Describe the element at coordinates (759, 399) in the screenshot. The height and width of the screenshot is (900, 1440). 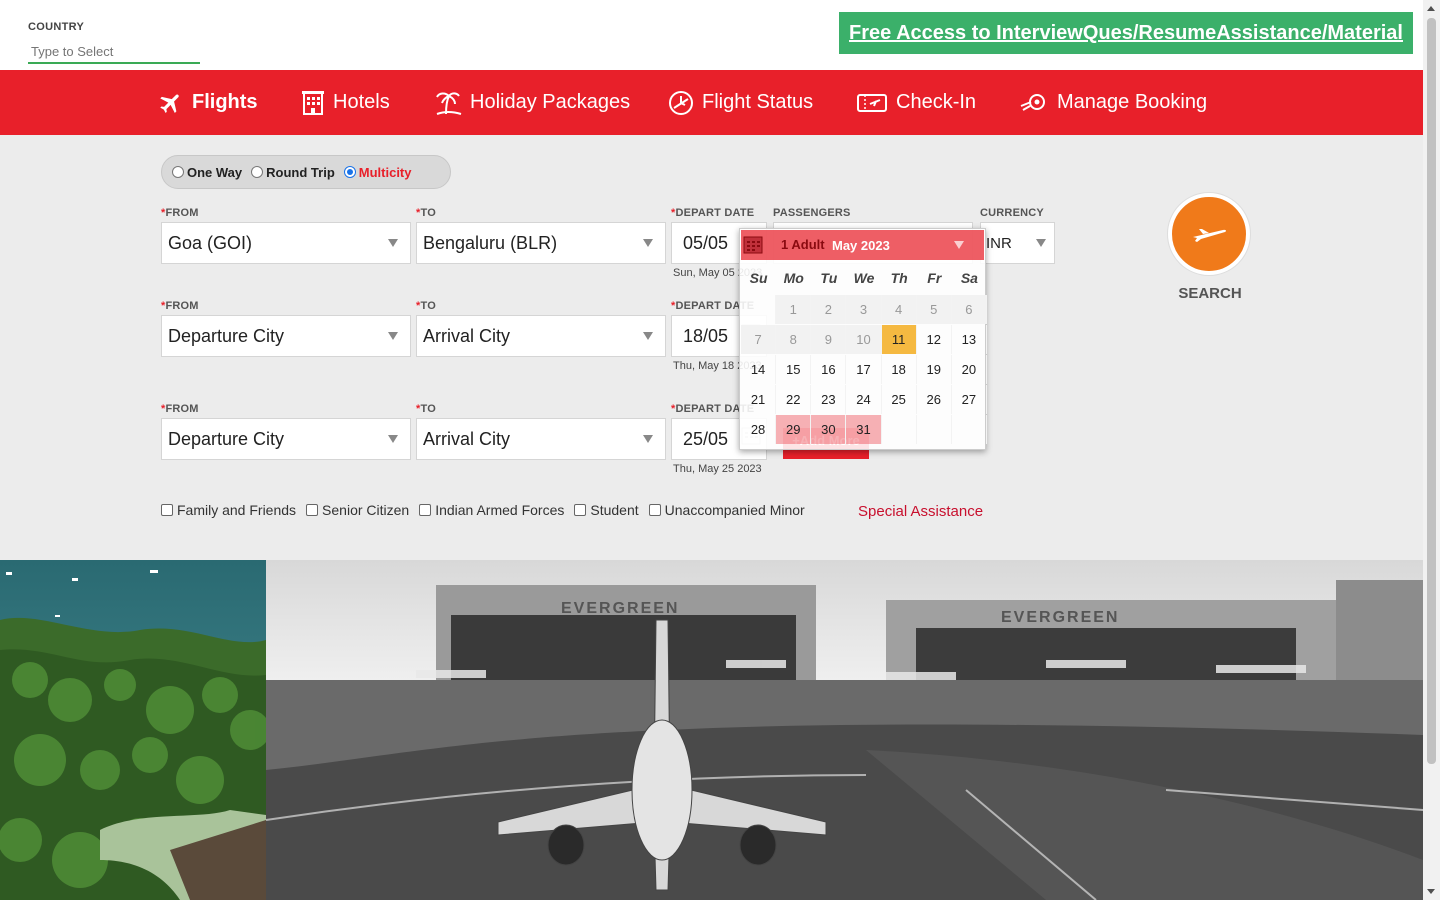
I see `date-cell-21: 21` at that location.